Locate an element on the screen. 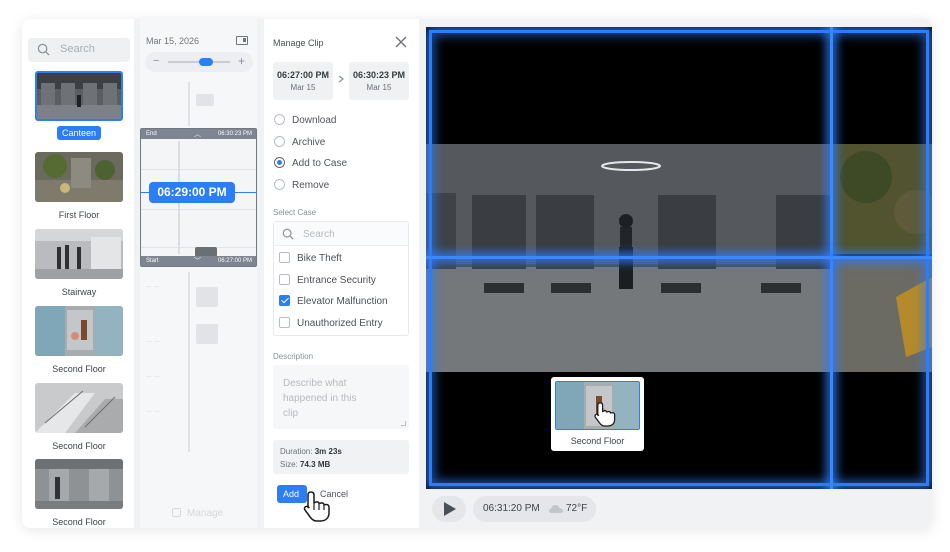 Image resolution: width=950 pixels, height=552 pixels. camera-label: Stairway is located at coordinates (79, 292).